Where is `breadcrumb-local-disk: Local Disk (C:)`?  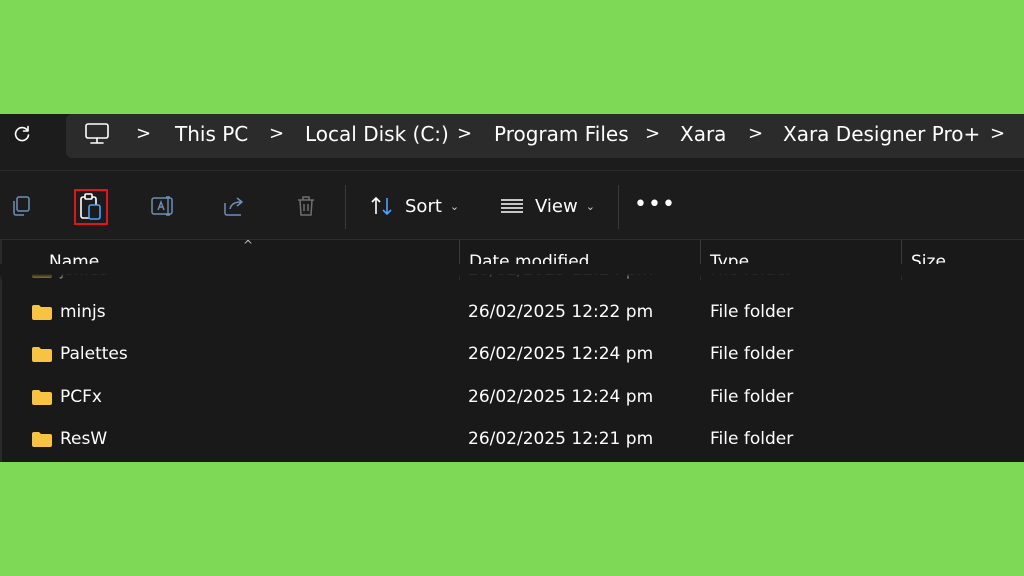 breadcrumb-local-disk: Local Disk (C:) is located at coordinates (377, 134).